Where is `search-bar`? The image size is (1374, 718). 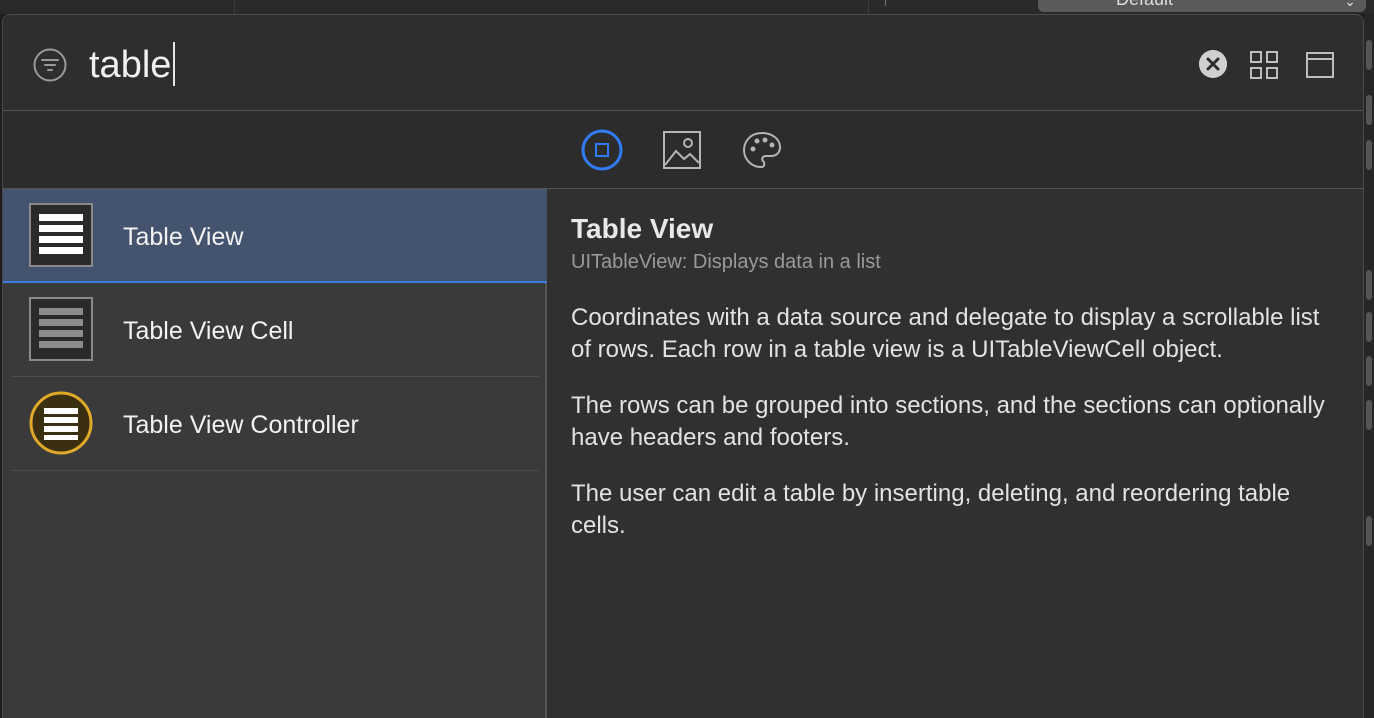
search-bar is located at coordinates (683, 63).